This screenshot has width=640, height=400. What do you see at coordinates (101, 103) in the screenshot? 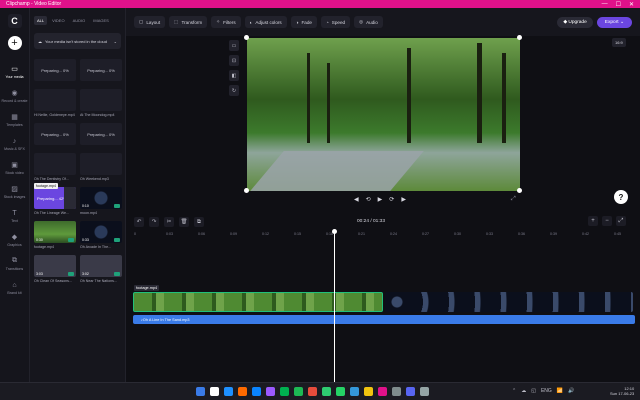
I see `media-card: At The Moondog.mp4` at bounding box center [101, 103].